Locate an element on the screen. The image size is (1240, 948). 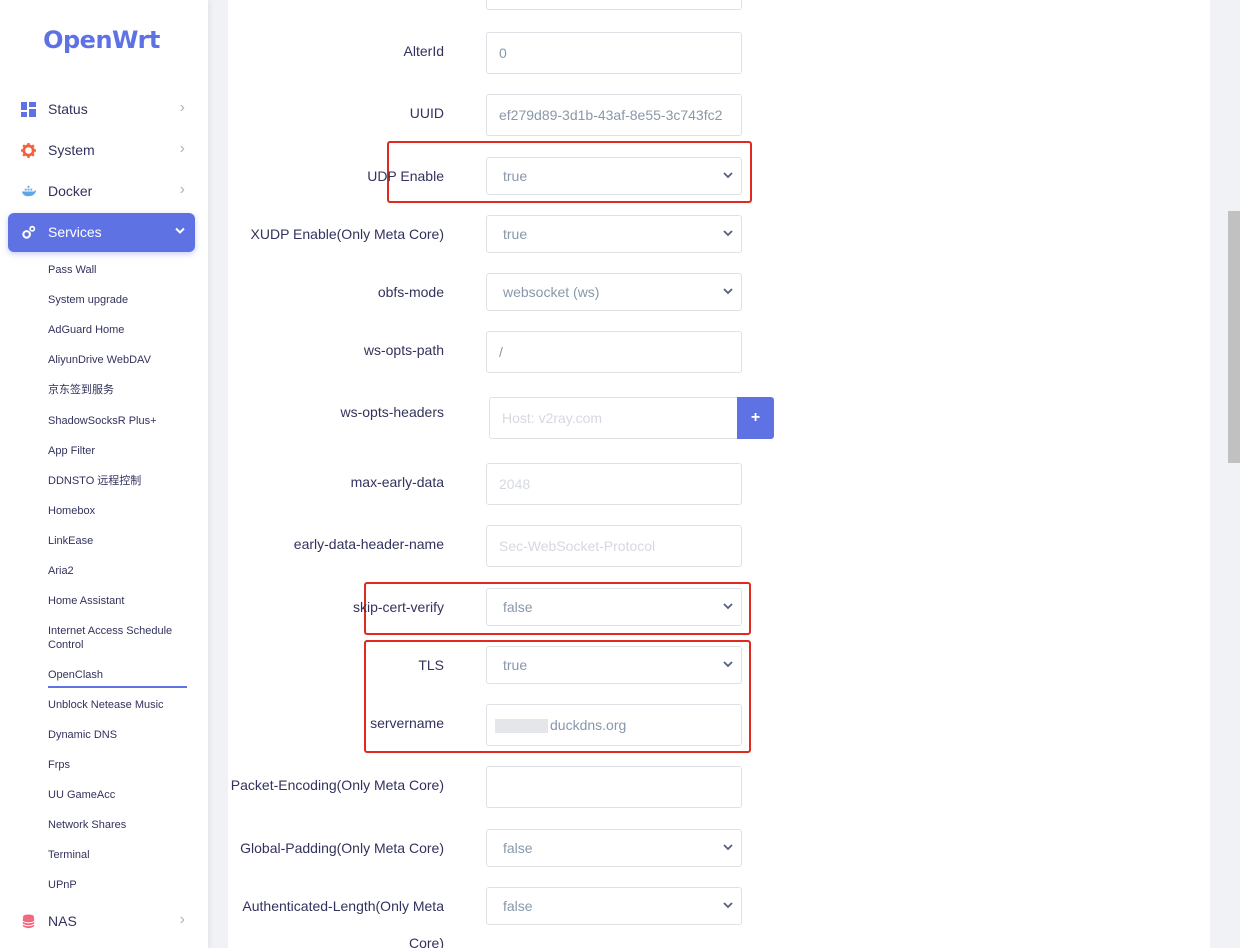
submenu-item: Aria2 is located at coordinates (118, 571).